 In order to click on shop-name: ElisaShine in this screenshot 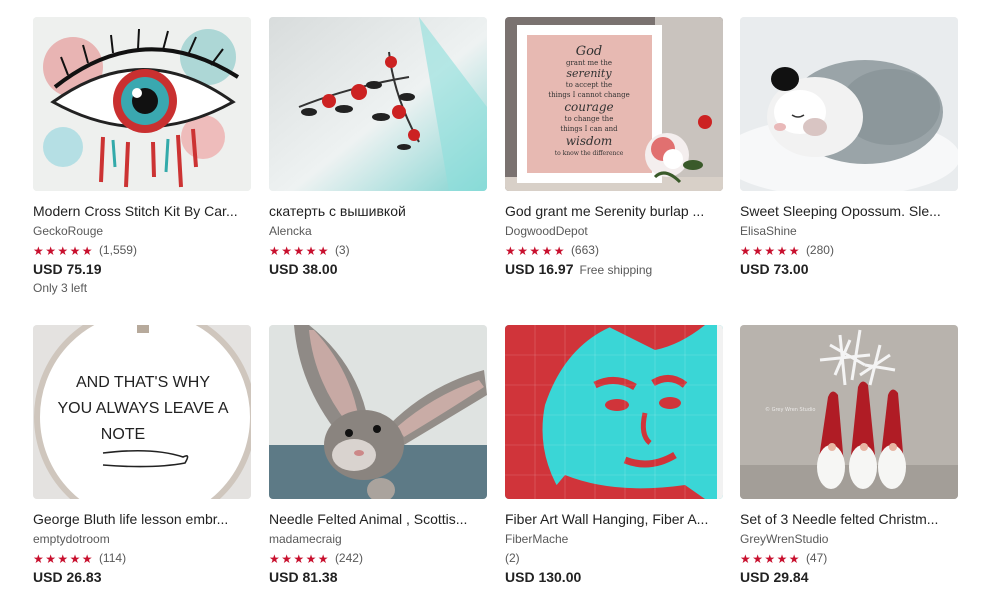, I will do `click(768, 231)`.